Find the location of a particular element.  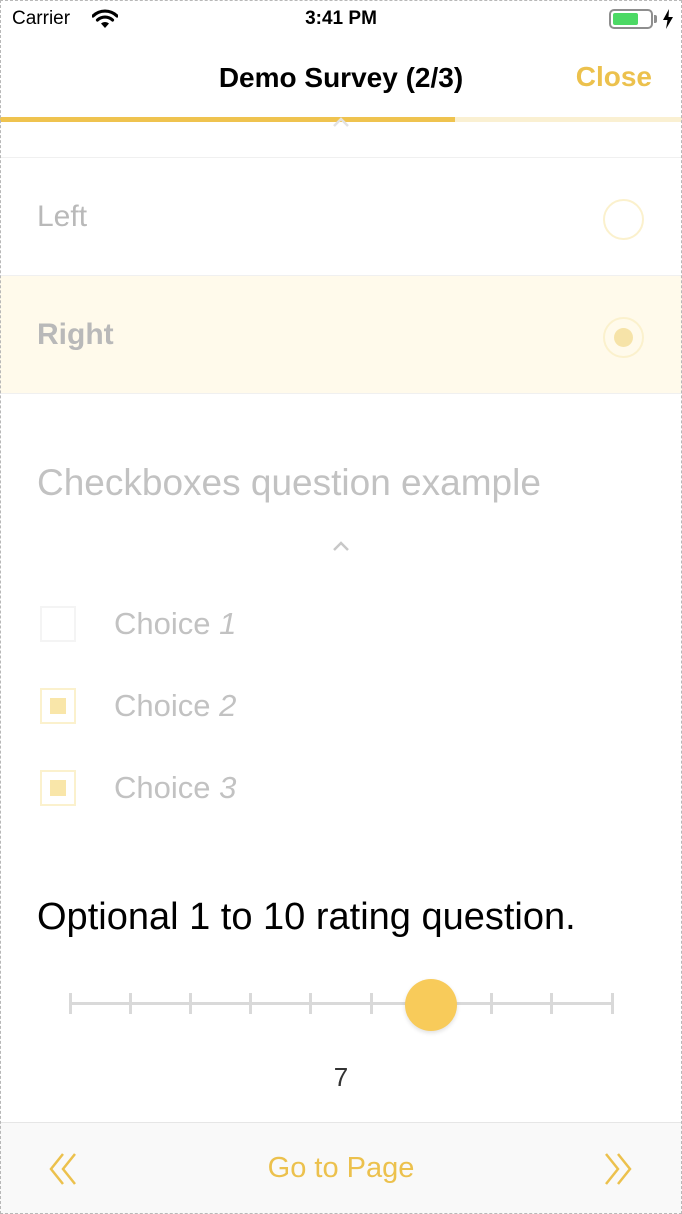

checkbox-choice-3: Choice 3 is located at coordinates (341, 788).